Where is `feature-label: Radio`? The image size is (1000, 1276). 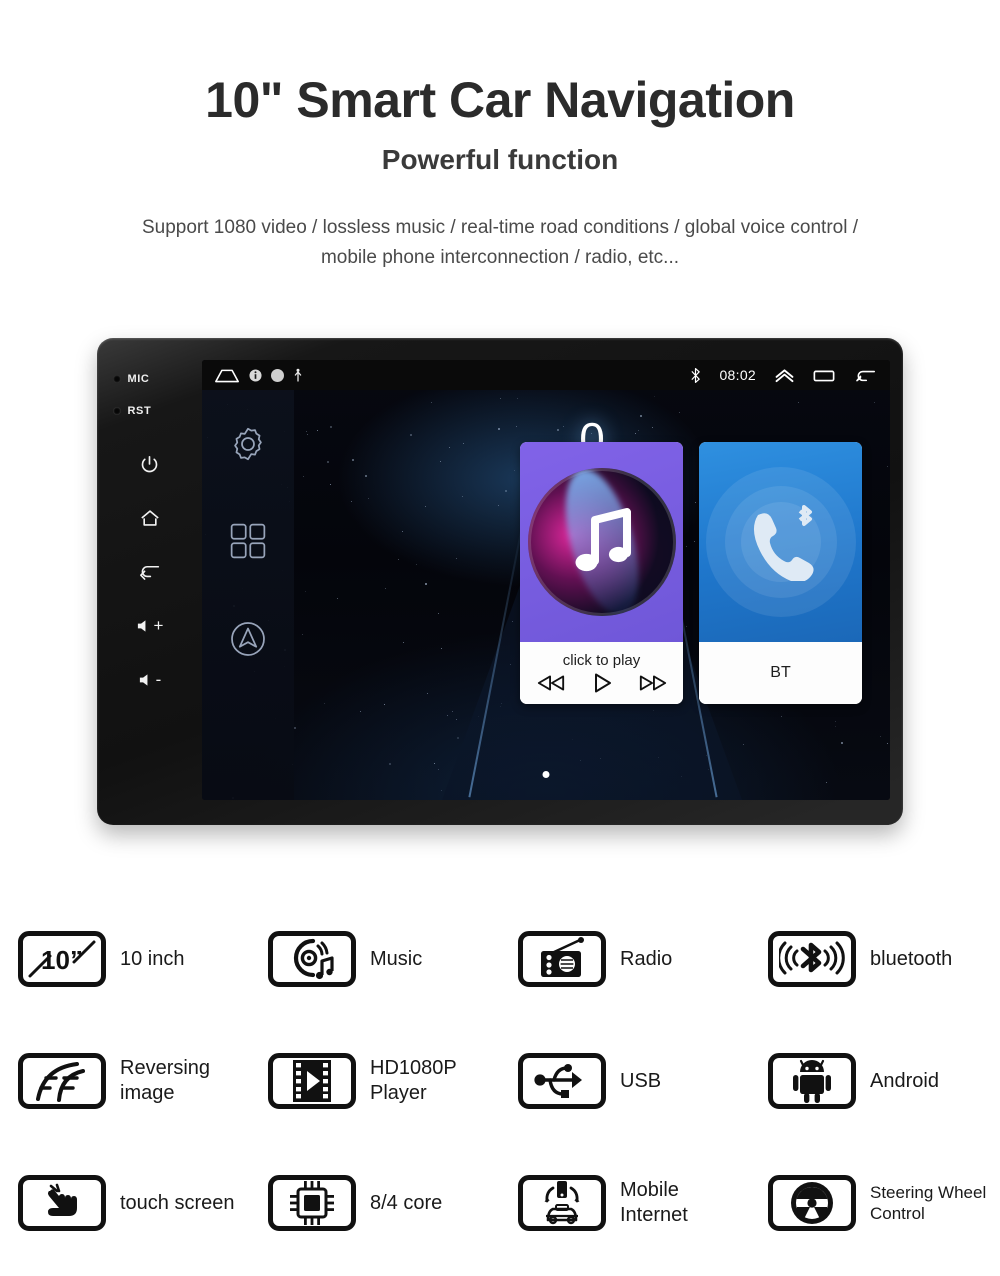 feature-label: Radio is located at coordinates (646, 958).